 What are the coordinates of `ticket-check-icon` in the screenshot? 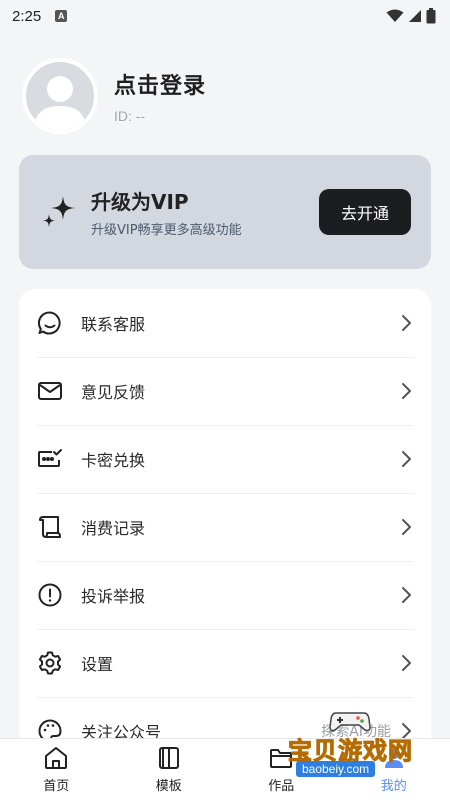 It's located at (50, 459).